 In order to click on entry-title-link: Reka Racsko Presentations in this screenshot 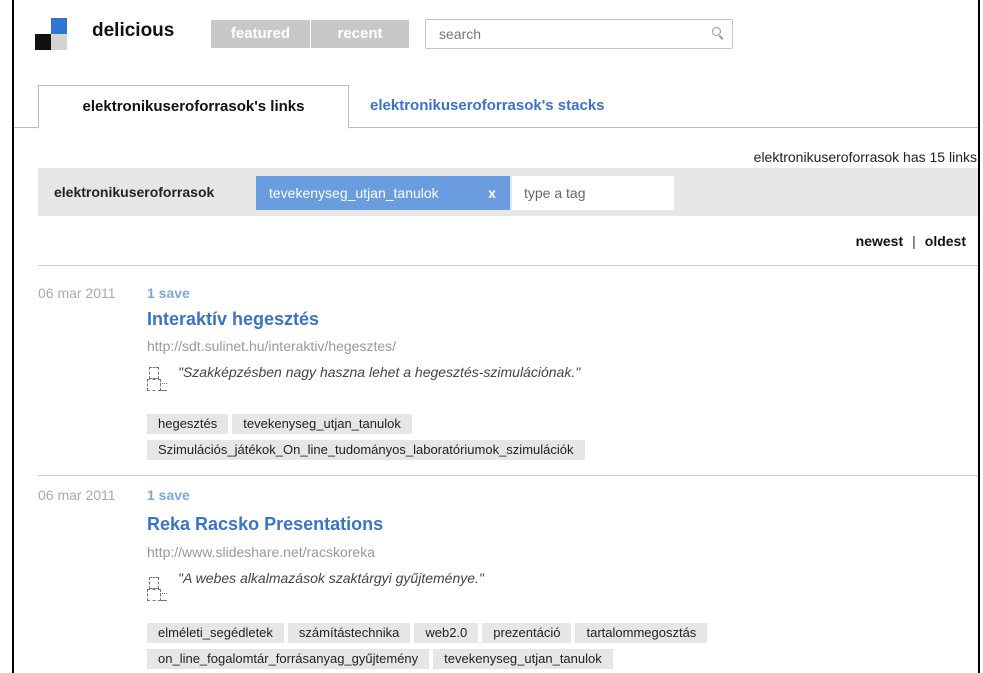, I will do `click(265, 524)`.